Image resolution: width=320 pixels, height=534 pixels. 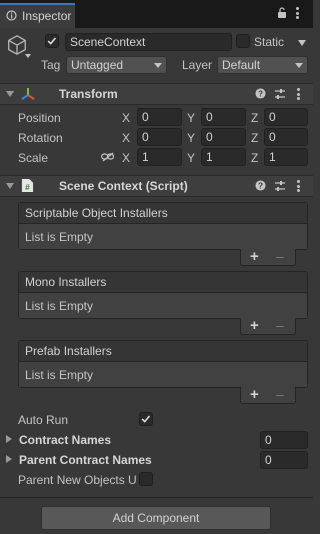 What do you see at coordinates (148, 42) in the screenshot?
I see `object-name-field: SceneContext` at bounding box center [148, 42].